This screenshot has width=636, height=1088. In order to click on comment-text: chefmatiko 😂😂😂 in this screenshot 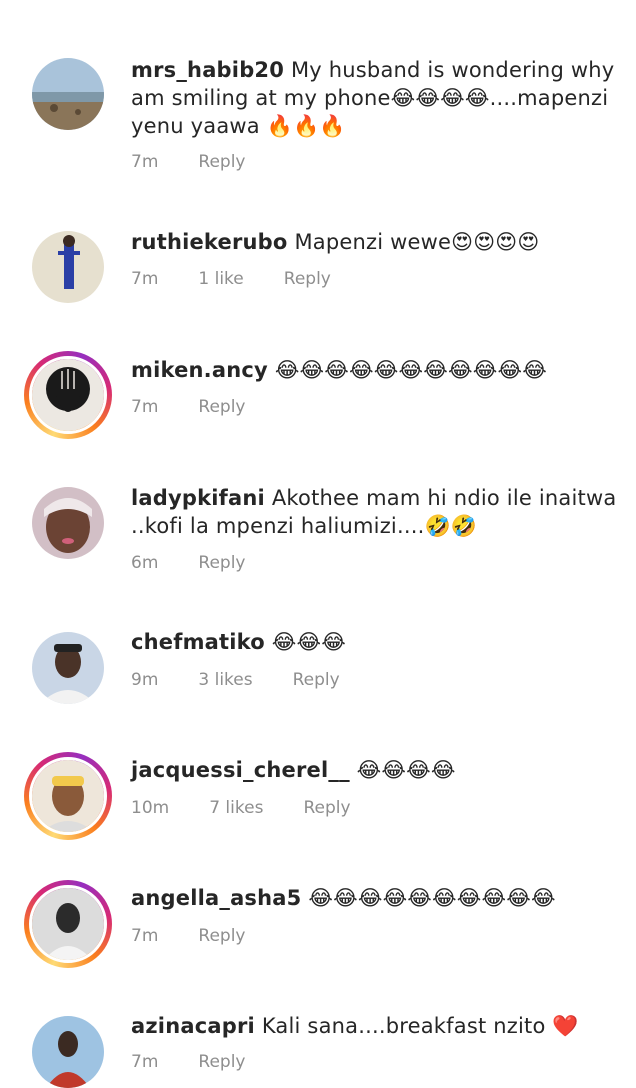, I will do `click(377, 642)`.